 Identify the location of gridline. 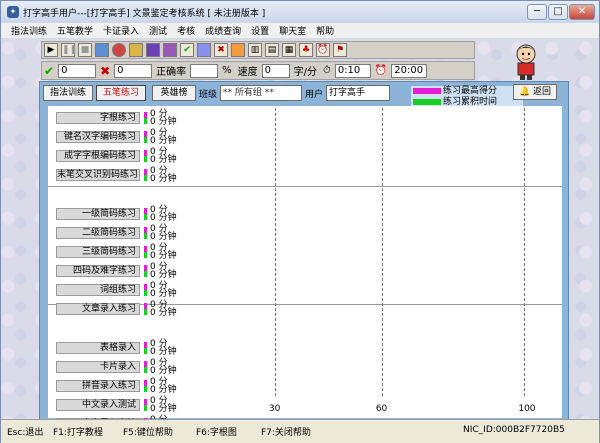
(525, 252).